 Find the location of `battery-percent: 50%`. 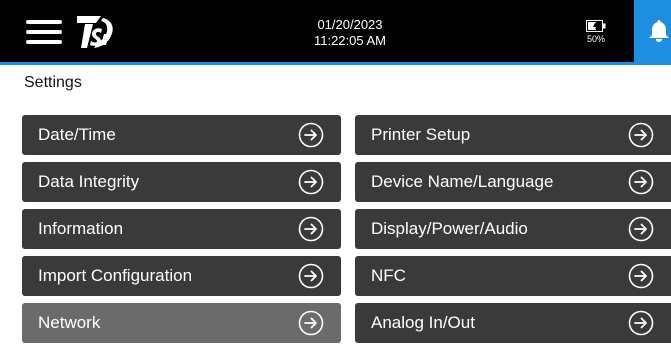

battery-percent: 50% is located at coordinates (595, 39).